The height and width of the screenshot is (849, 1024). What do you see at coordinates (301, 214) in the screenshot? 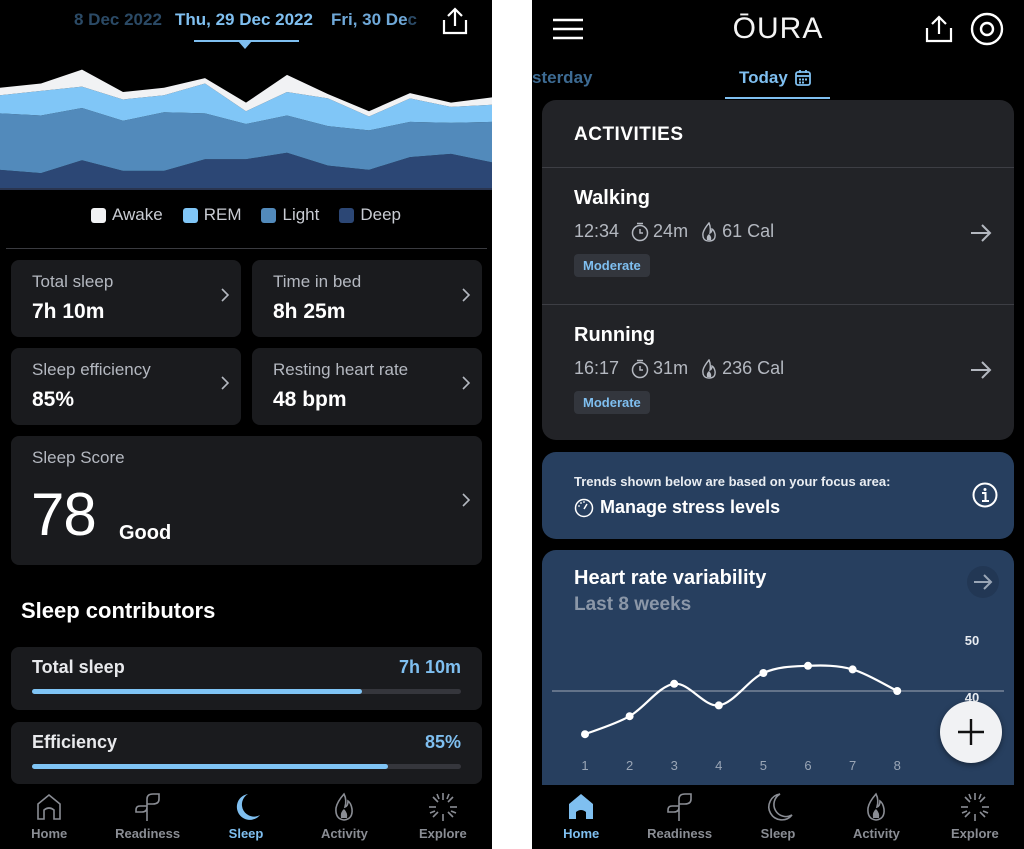
I see `legend-label: Light` at bounding box center [301, 214].